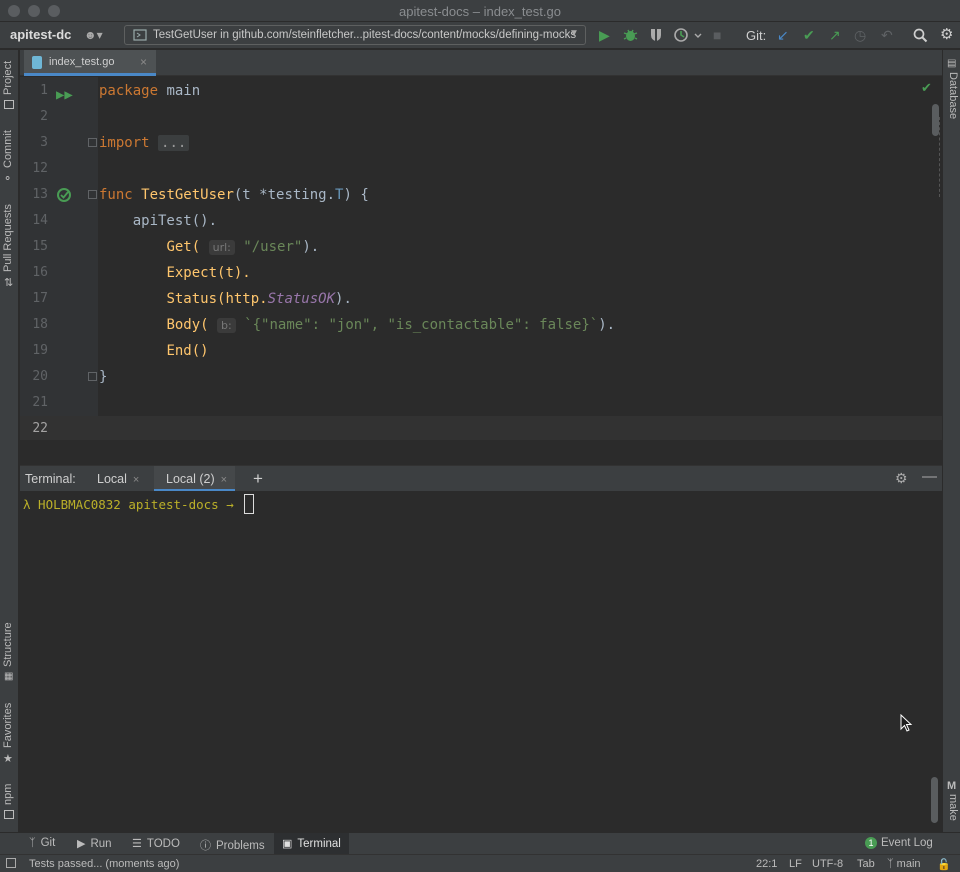 The image size is (960, 872). I want to click on database-tool-tab: Database, so click(953, 95).